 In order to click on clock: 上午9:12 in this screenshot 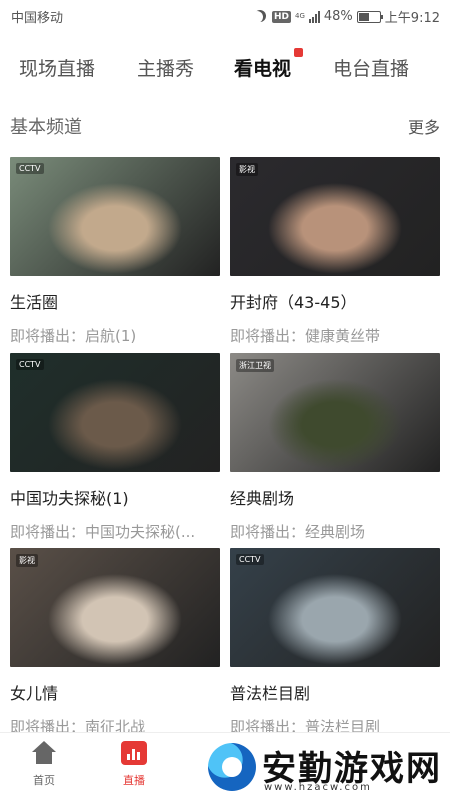, I will do `click(412, 18)`.